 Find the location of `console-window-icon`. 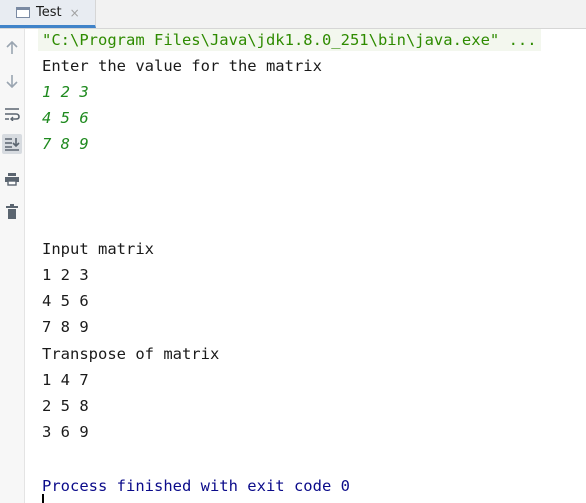

console-window-icon is located at coordinates (23, 12).